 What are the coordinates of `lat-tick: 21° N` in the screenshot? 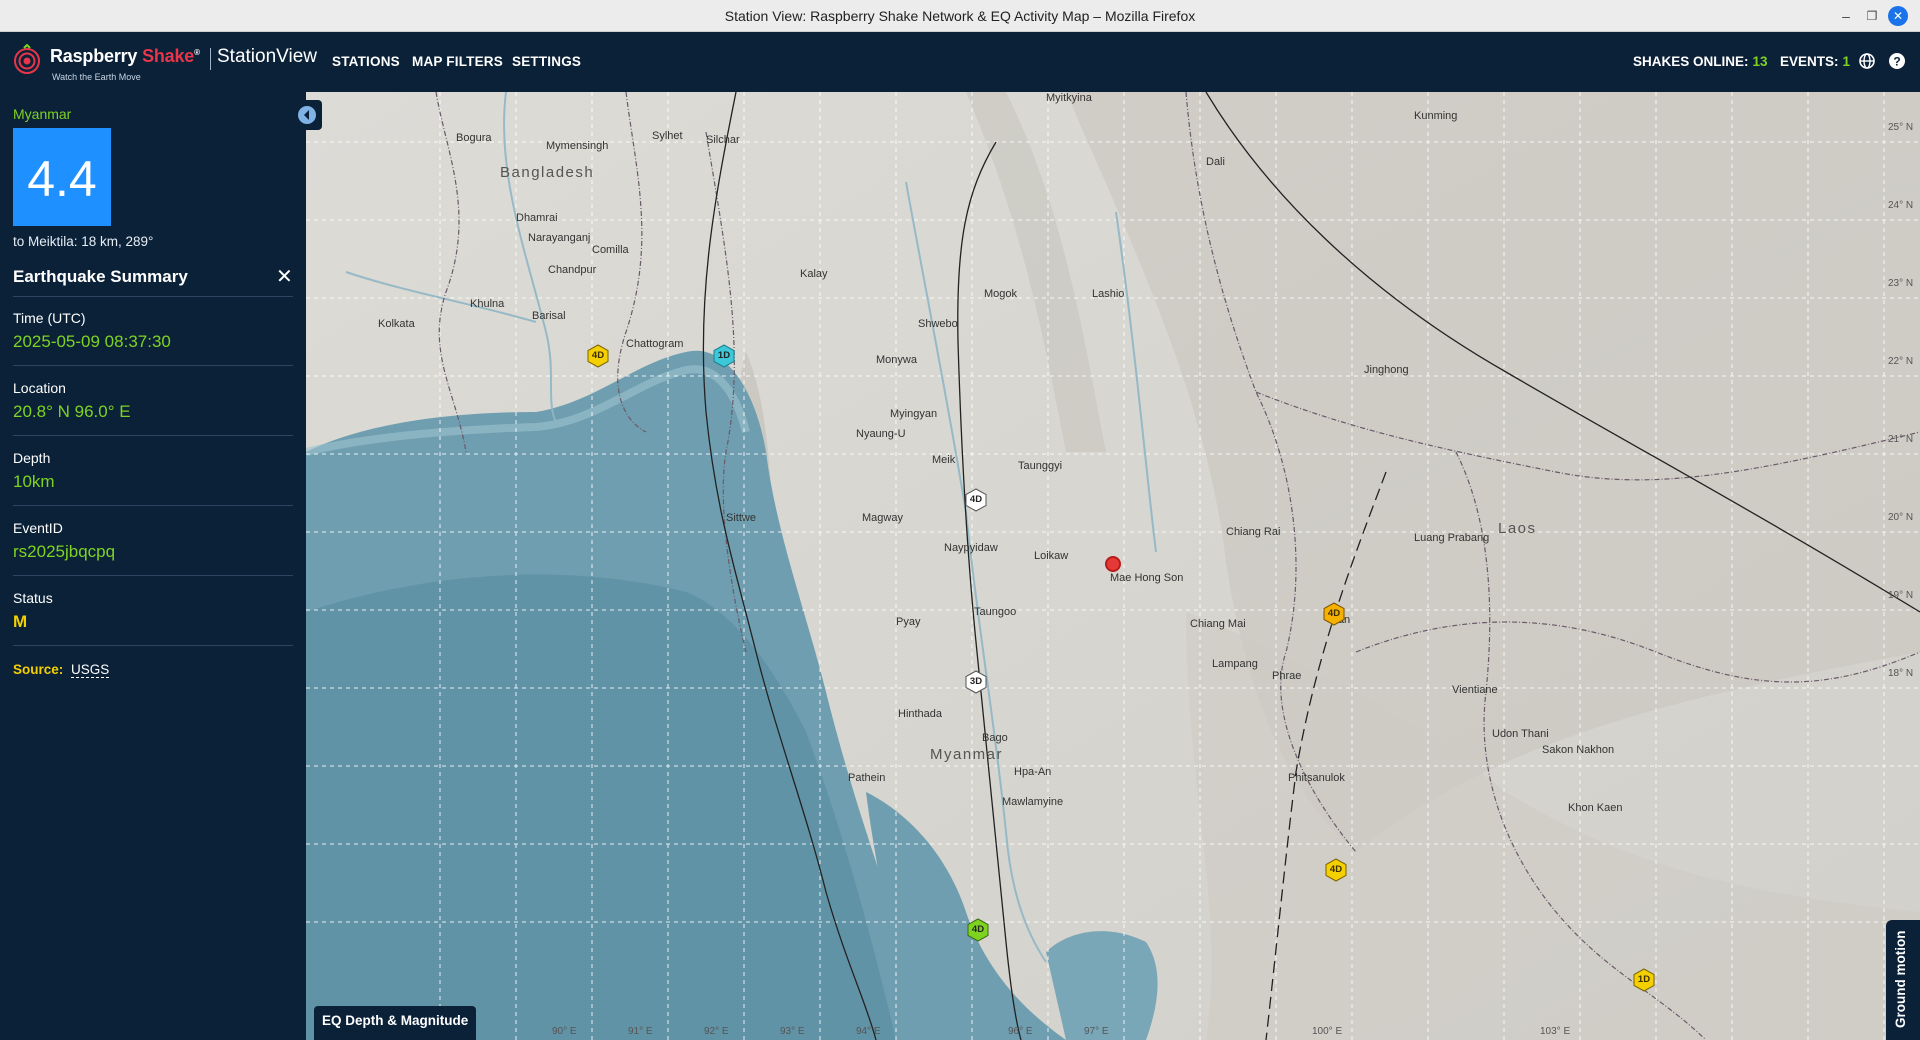 It's located at (1901, 439).